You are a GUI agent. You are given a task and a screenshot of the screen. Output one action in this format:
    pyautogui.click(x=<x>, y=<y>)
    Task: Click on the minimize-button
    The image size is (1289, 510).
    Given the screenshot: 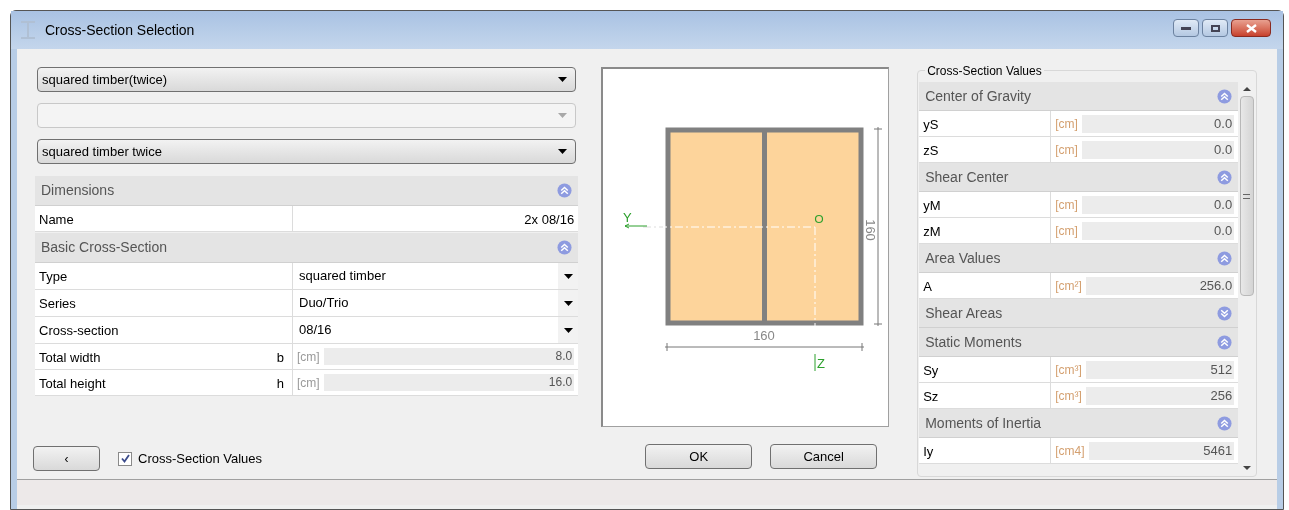 What is the action you would take?
    pyautogui.click(x=1186, y=28)
    